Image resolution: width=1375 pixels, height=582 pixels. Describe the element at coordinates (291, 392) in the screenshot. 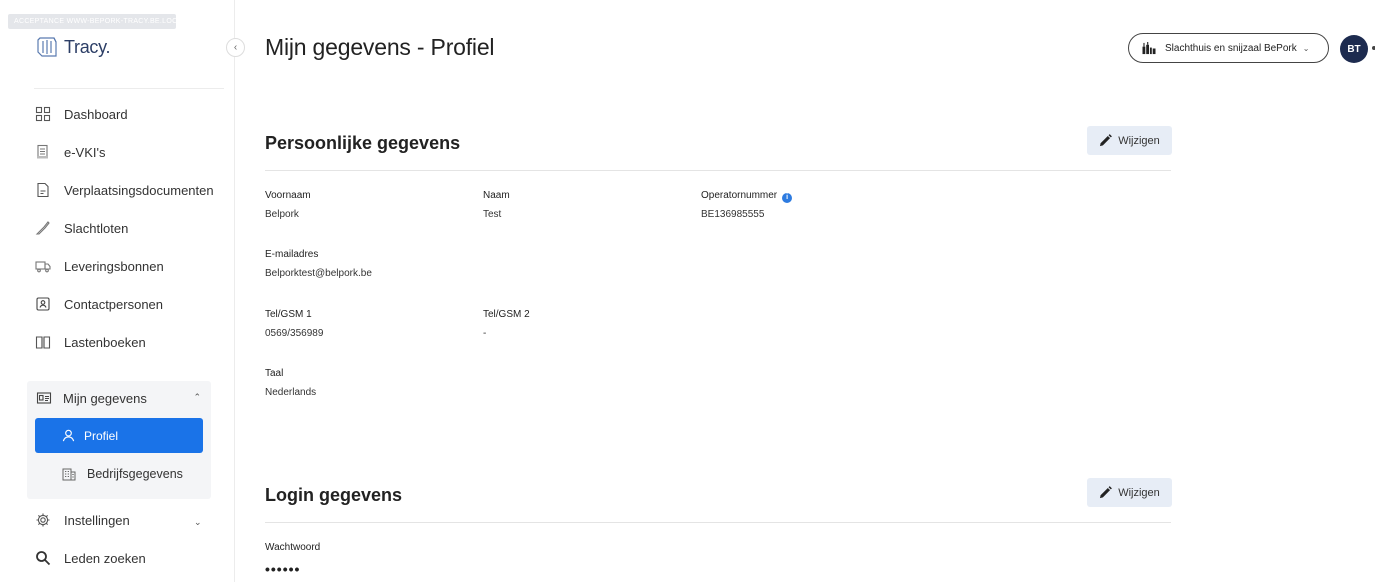

I see `field-value-taal: Nederlands` at that location.